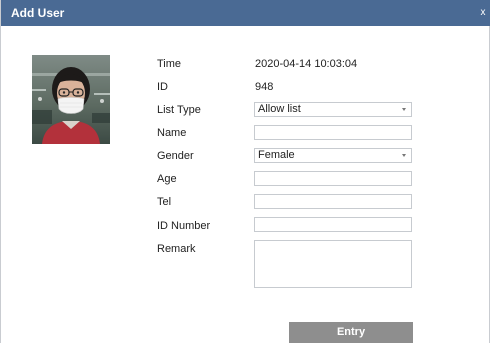  What do you see at coordinates (351, 332) in the screenshot?
I see `entry-button: Entry` at bounding box center [351, 332].